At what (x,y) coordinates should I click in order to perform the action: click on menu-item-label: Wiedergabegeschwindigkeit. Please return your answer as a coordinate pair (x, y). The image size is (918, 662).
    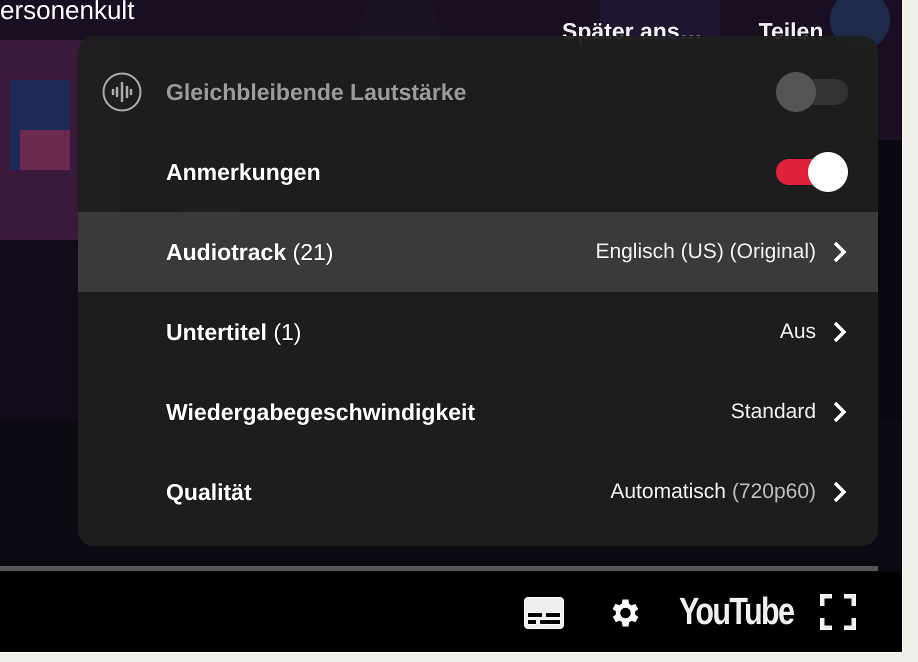
    Looking at the image, I should click on (321, 412).